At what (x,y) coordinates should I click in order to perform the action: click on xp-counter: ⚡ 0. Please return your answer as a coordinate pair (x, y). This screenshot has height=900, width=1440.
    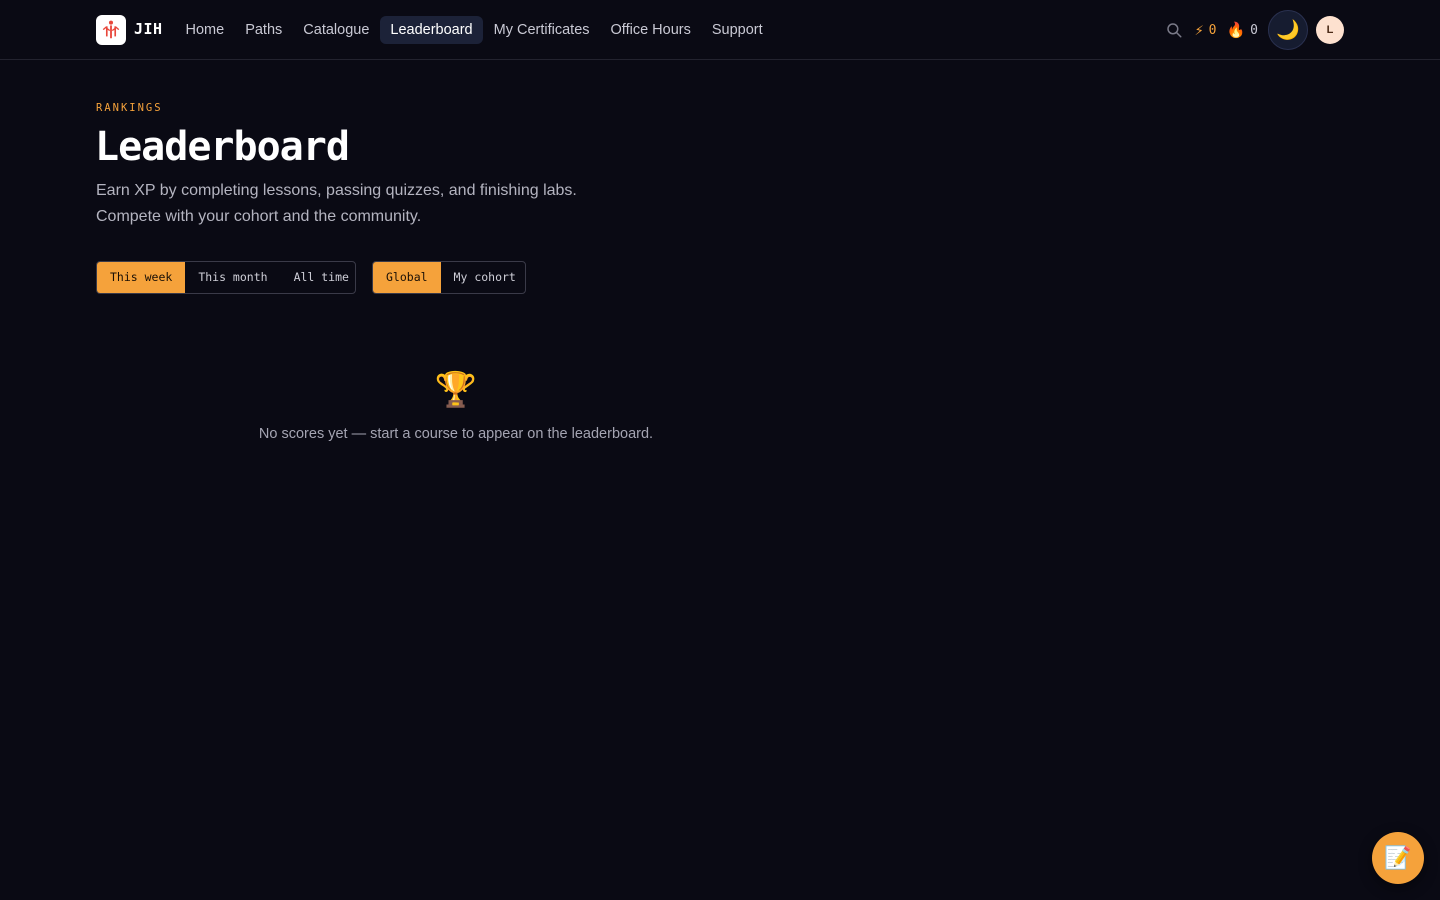
    Looking at the image, I should click on (1206, 30).